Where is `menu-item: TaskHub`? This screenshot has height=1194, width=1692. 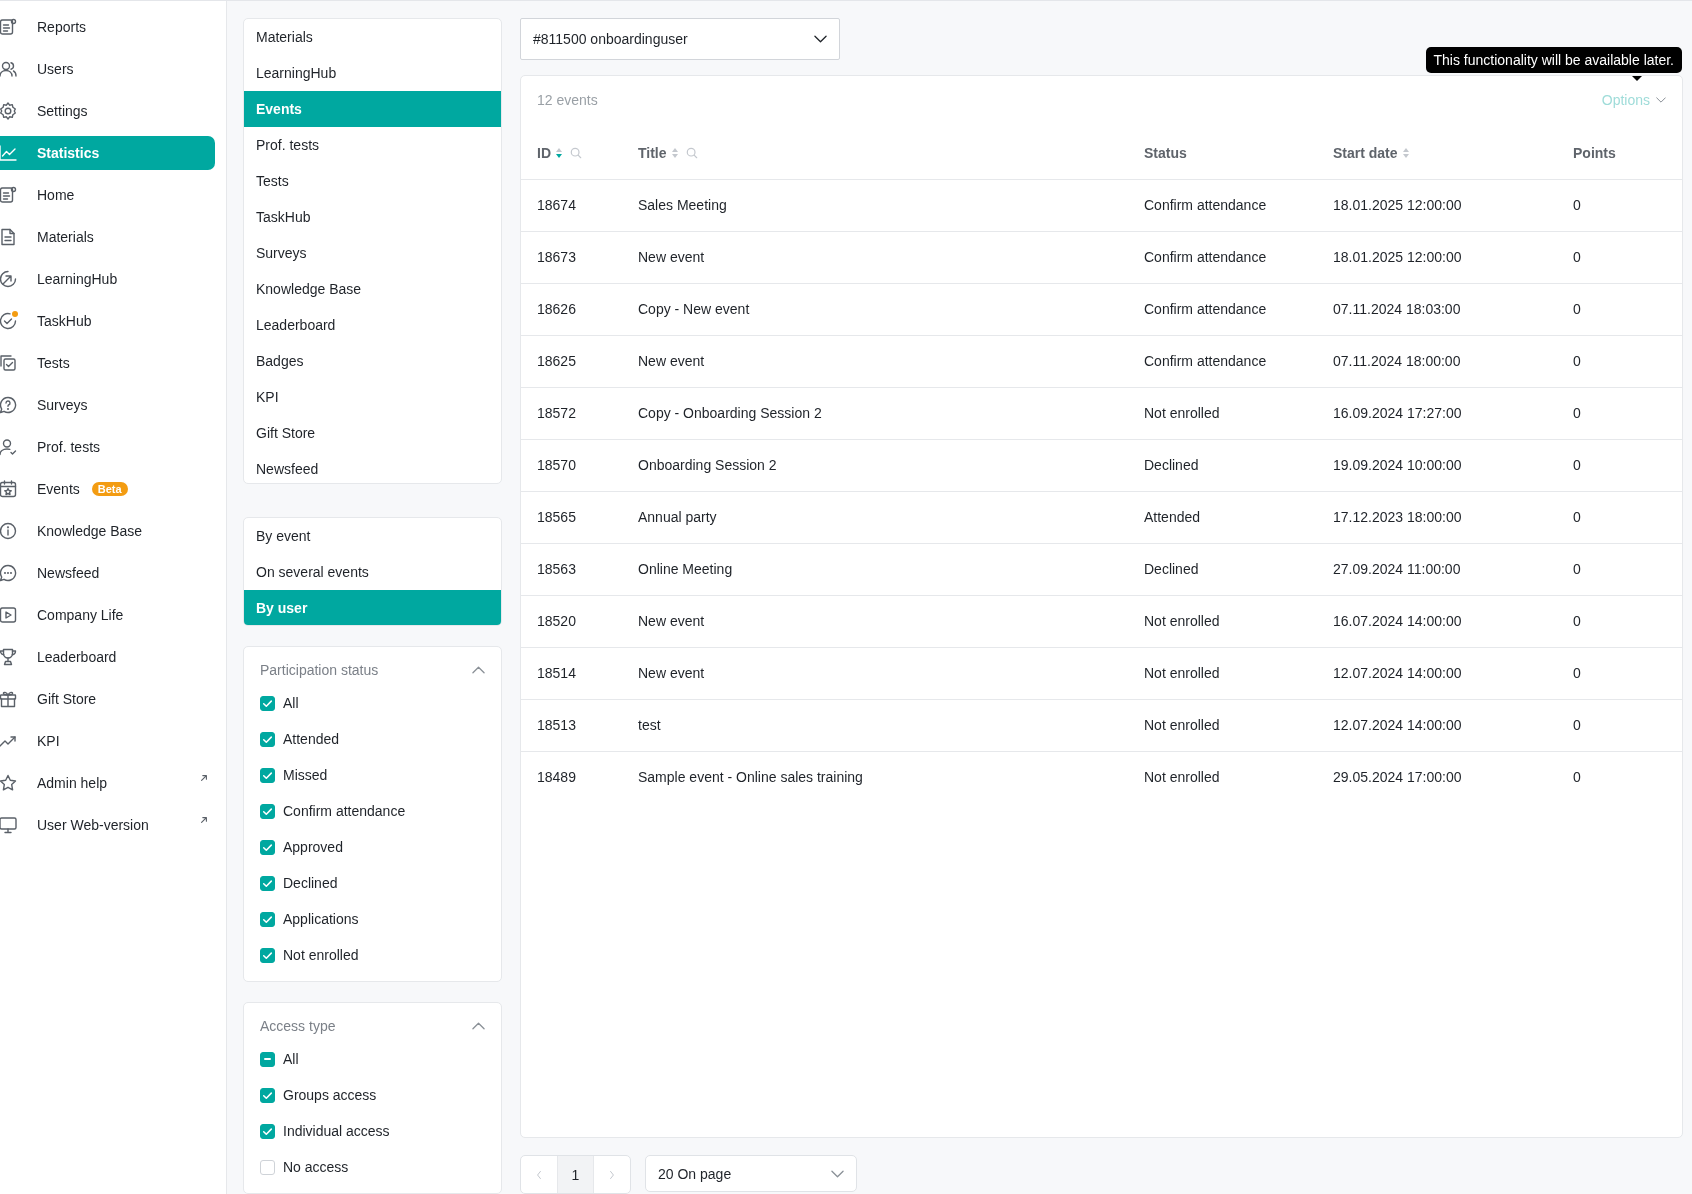 menu-item: TaskHub is located at coordinates (372, 217).